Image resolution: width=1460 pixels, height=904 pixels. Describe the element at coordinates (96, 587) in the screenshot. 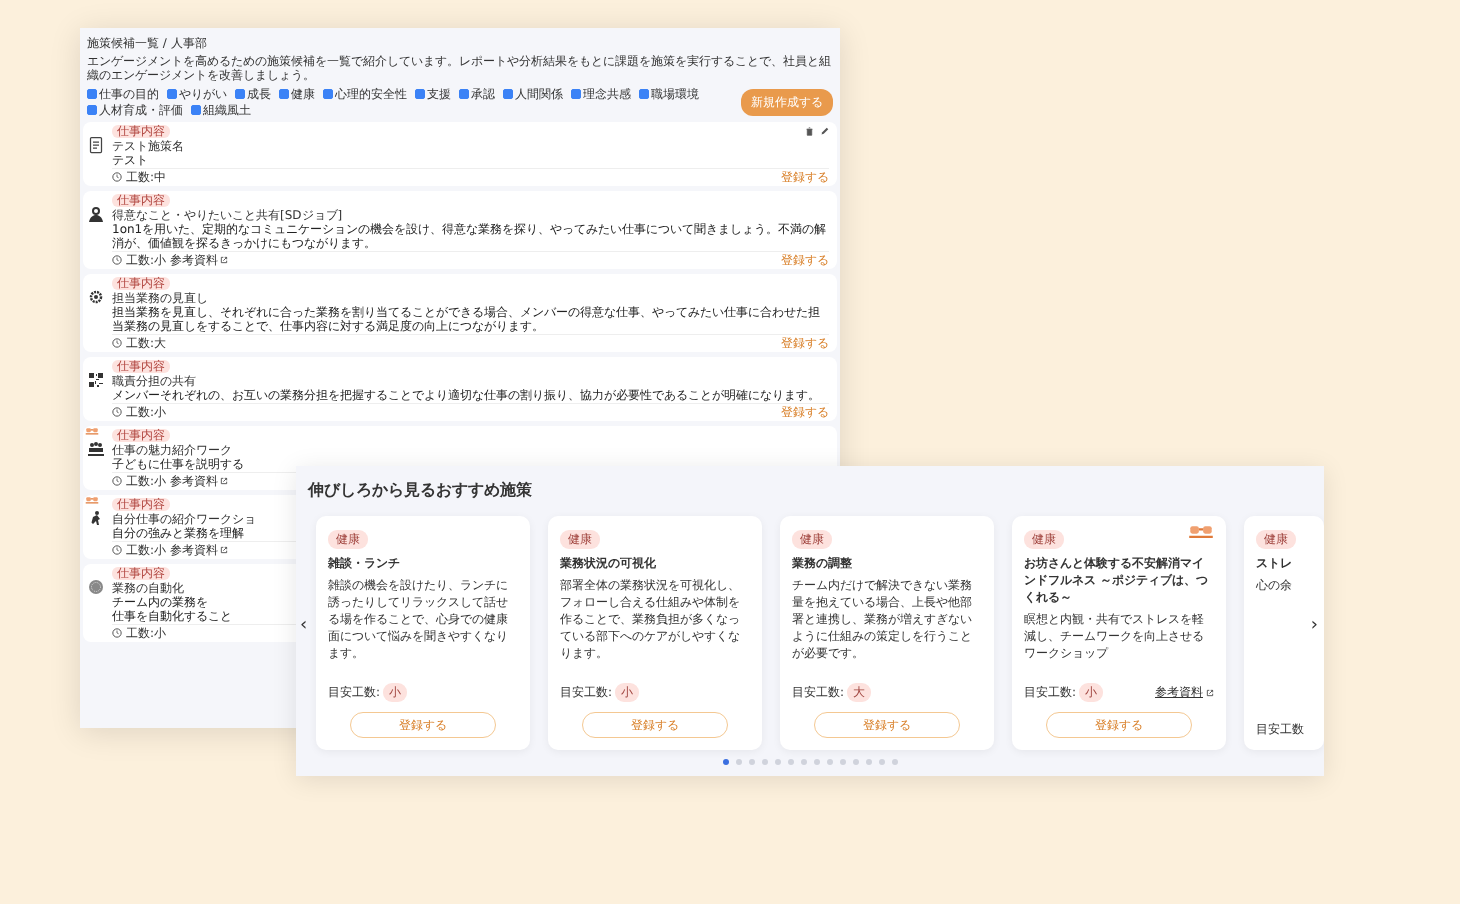

I see `globe-icon` at that location.